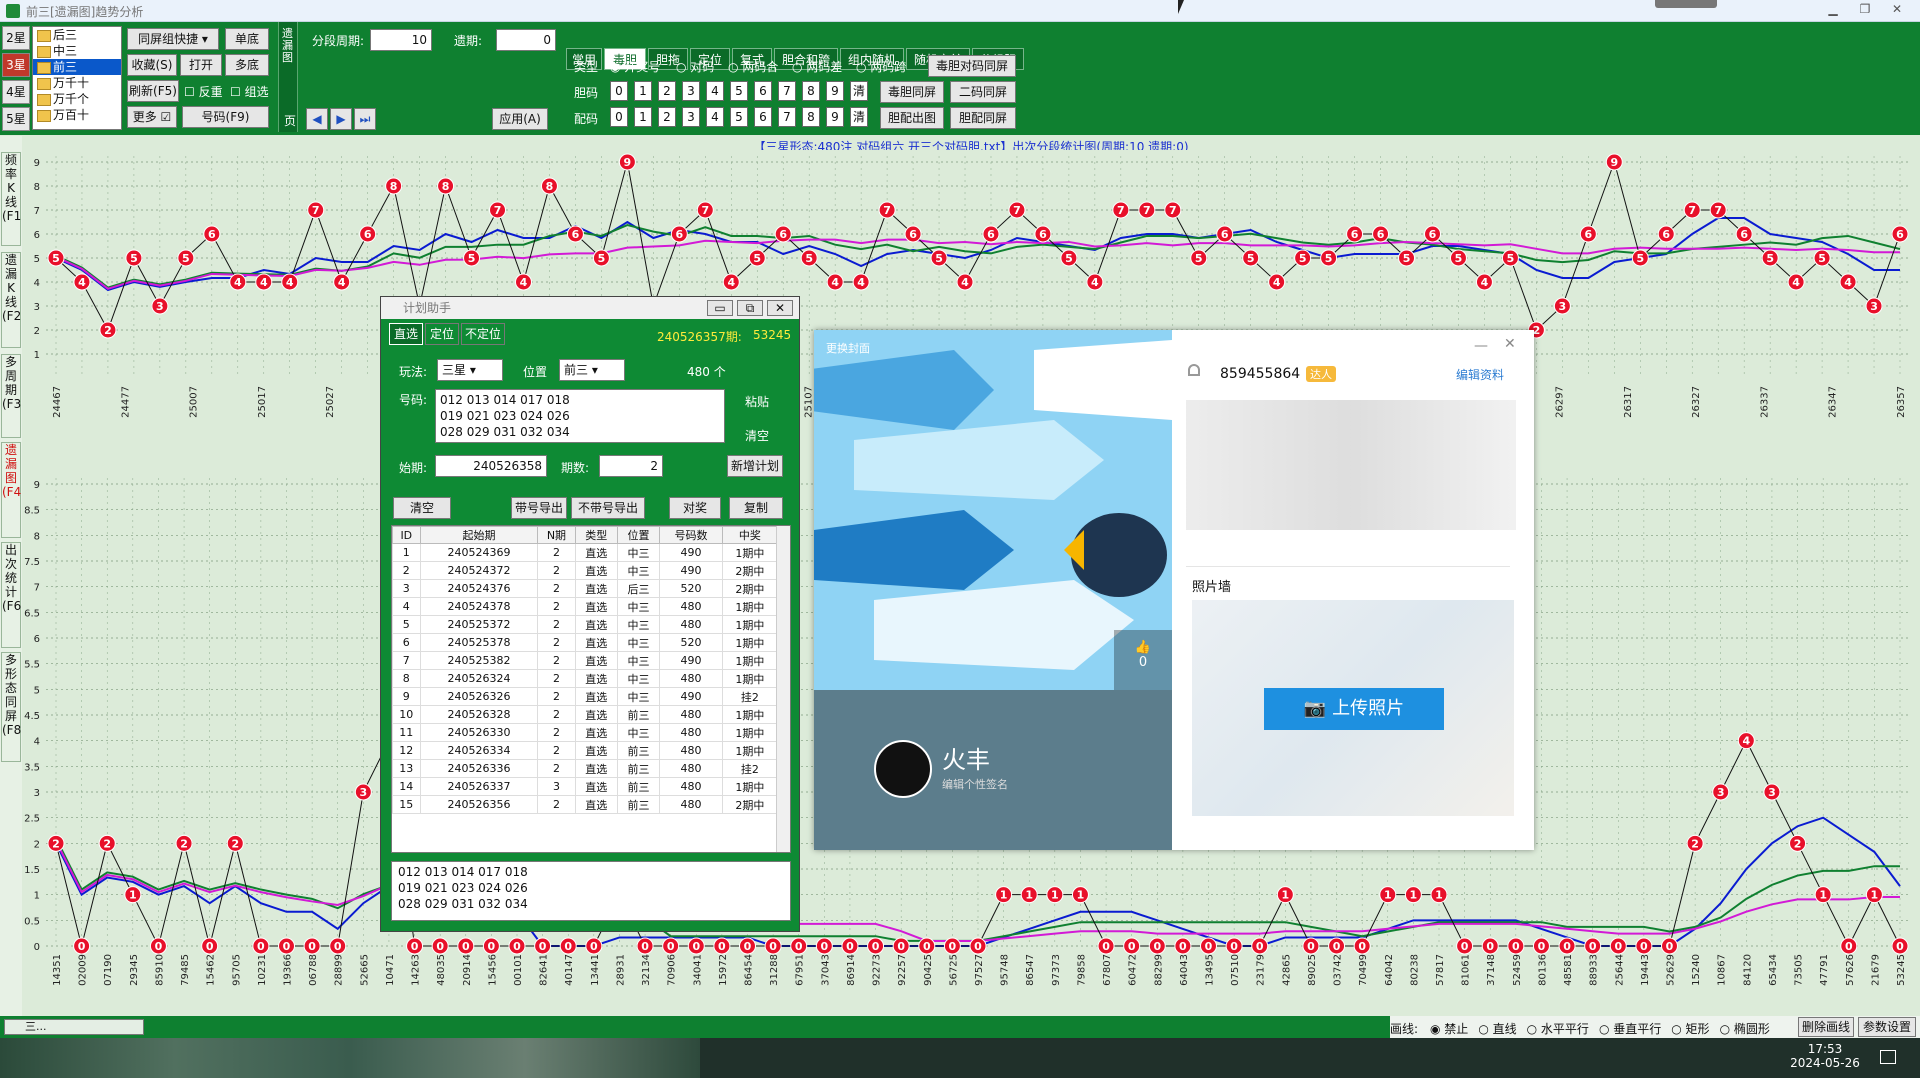 The image size is (1920, 1078). I want to click on star-4-button: 4星, so click(16, 92).